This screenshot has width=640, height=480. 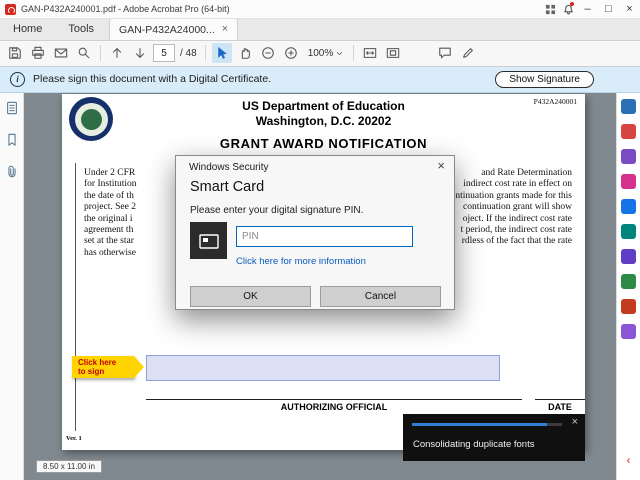 I want to click on progress-track, so click(x=487, y=424).